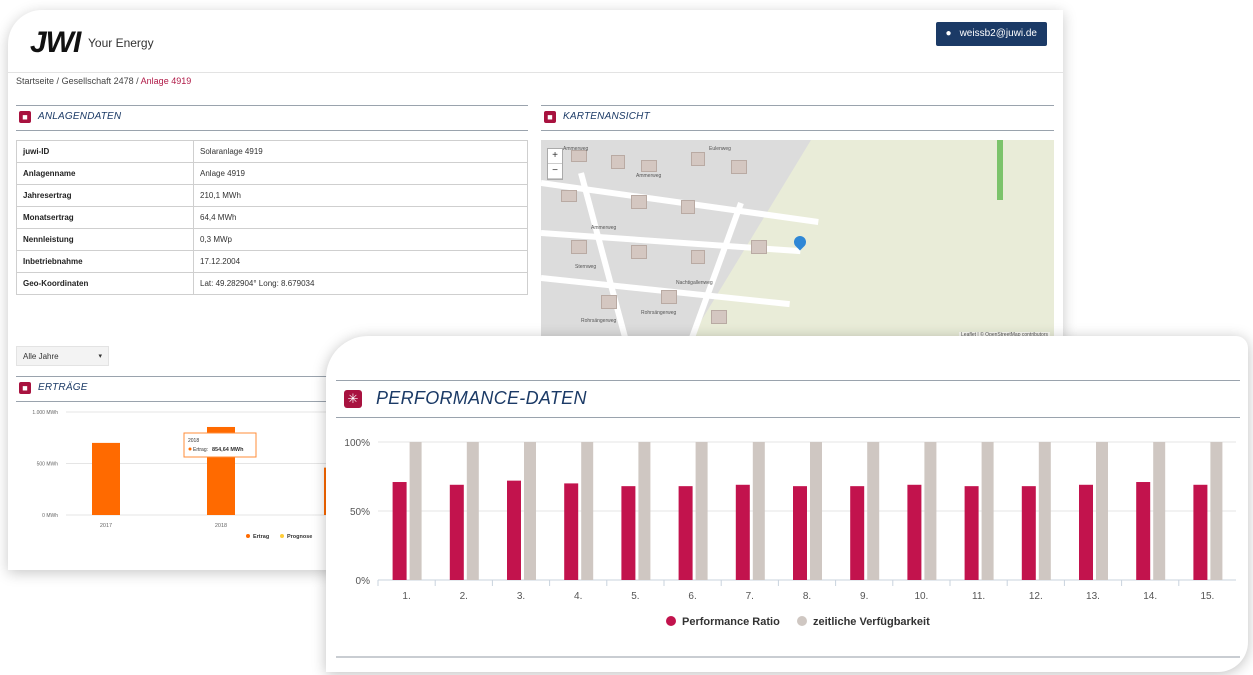 The width and height of the screenshot is (1253, 675). What do you see at coordinates (864, 596) in the screenshot?
I see `x-tick-label: 9.` at bounding box center [864, 596].